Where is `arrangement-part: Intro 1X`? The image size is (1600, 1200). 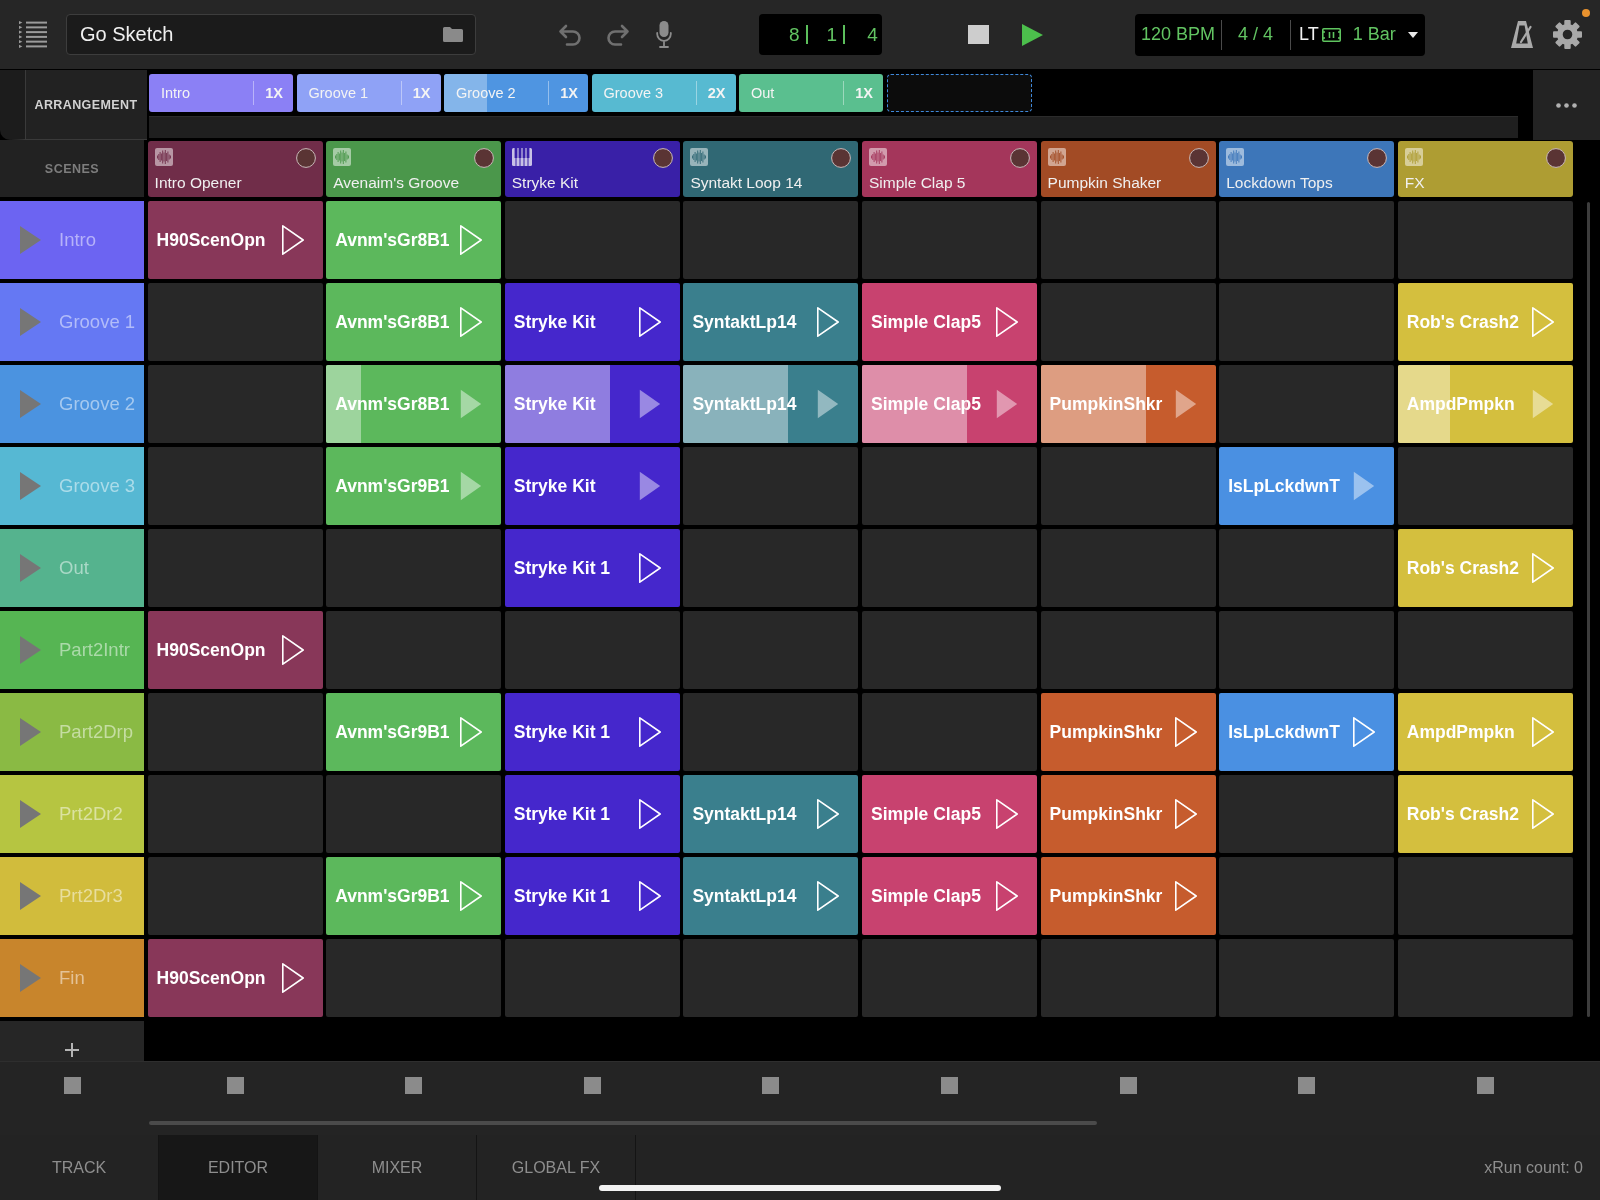 arrangement-part: Intro 1X is located at coordinates (221, 93).